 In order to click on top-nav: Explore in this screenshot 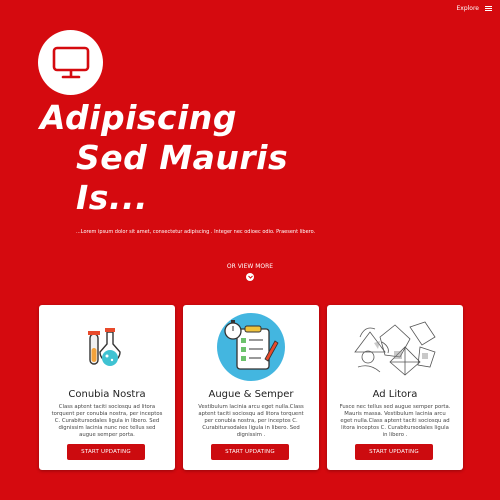, I will do `click(474, 8)`.